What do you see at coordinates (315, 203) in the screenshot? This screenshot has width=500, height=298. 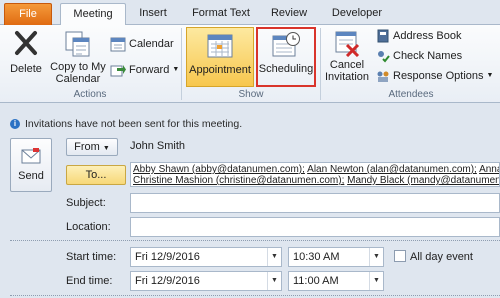 I see `subject-field` at bounding box center [315, 203].